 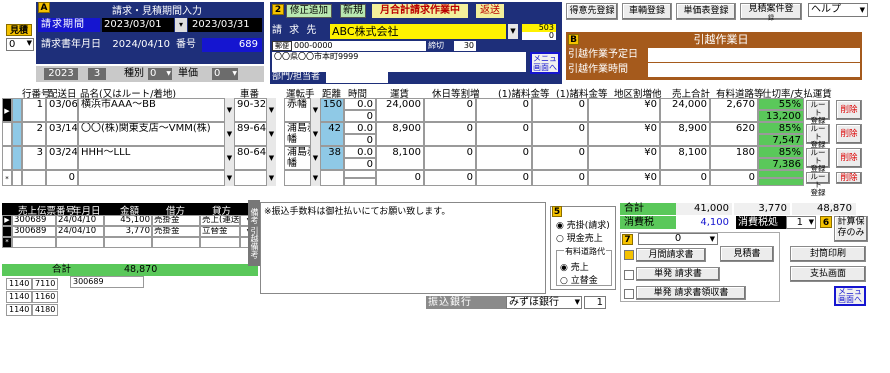 I want to click on cell-rate: 55%, so click(x=781, y=104).